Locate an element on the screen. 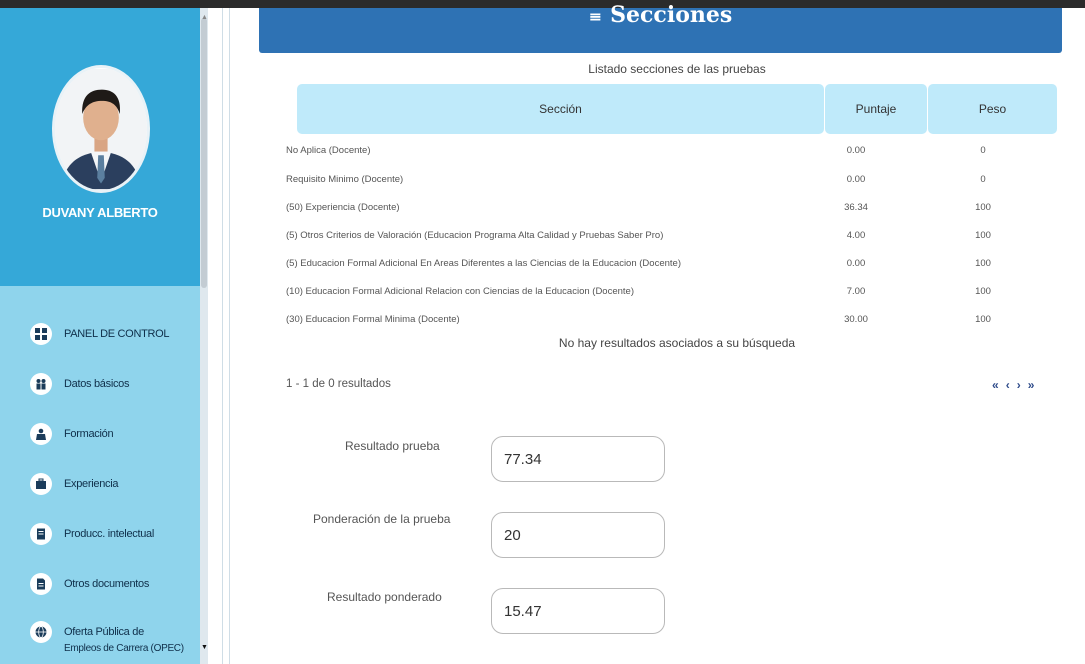 This screenshot has width=1085, height=664. pager: « ‹ › » is located at coordinates (1013, 385).